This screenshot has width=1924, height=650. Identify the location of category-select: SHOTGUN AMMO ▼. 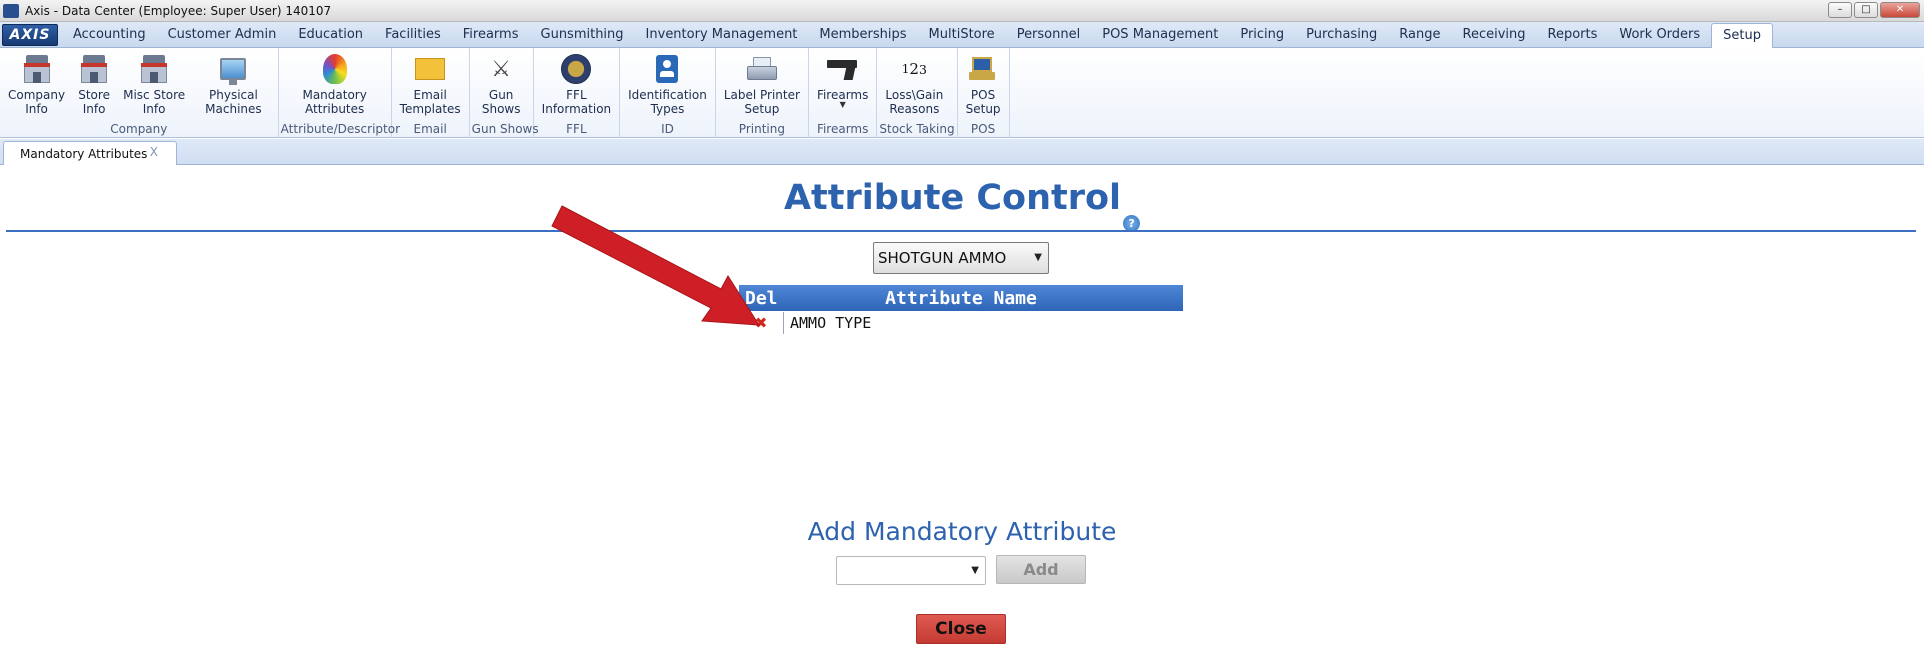
(961, 258).